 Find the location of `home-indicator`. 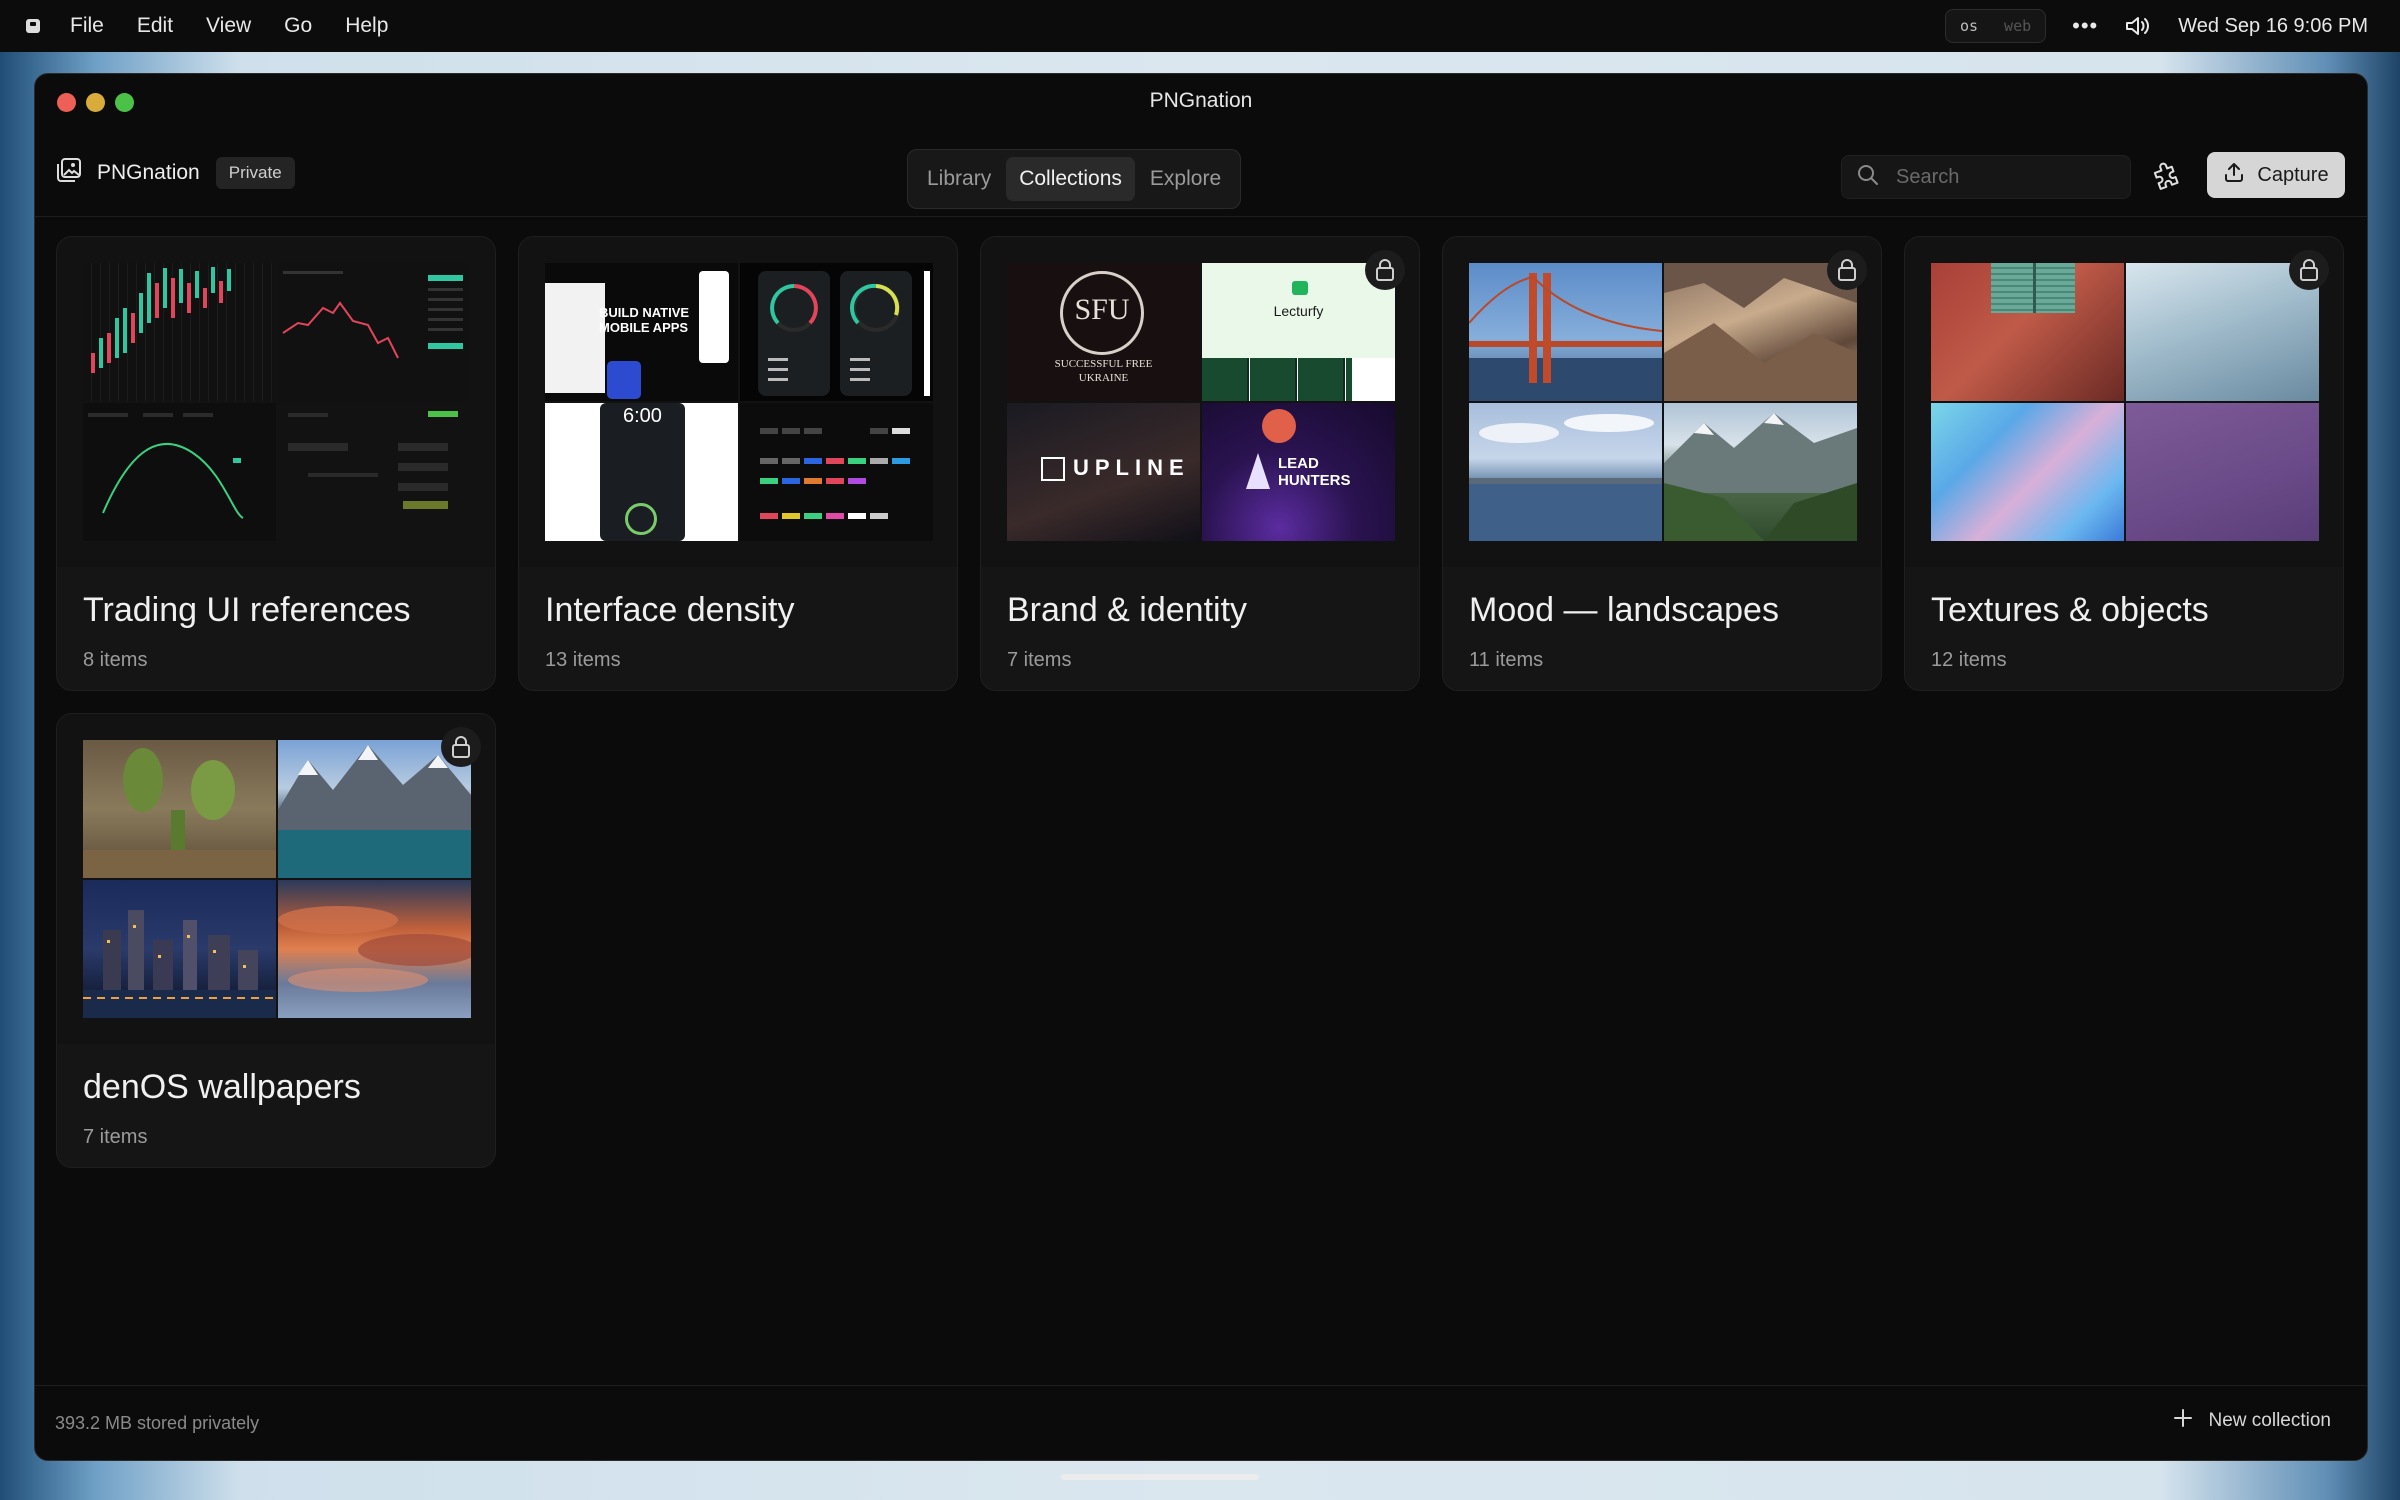

home-indicator is located at coordinates (1160, 1477).